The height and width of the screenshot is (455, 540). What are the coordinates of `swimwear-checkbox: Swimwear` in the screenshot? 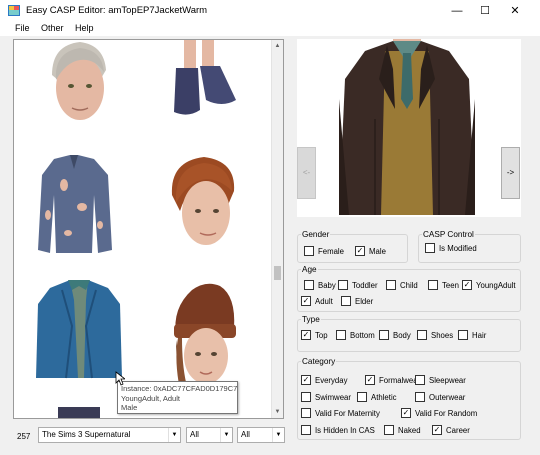 It's located at (326, 397).